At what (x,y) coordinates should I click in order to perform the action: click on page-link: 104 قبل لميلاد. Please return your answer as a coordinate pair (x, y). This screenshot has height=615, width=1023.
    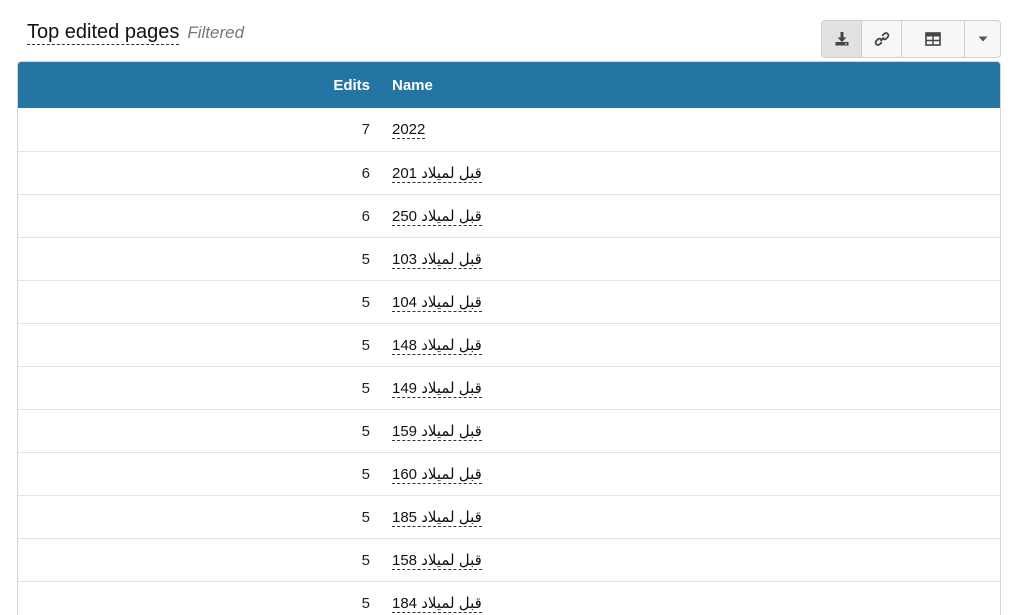
    Looking at the image, I should click on (437, 302).